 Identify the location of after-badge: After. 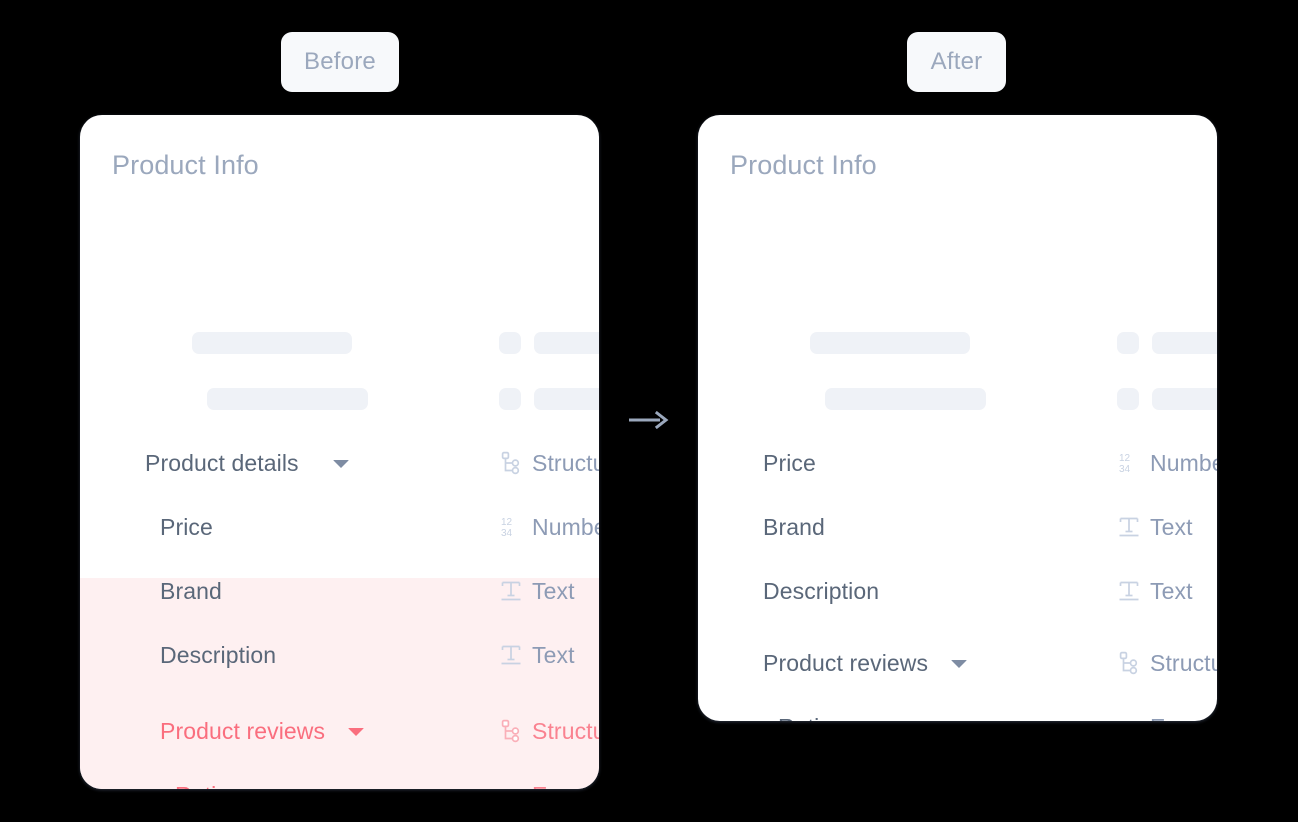
(956, 62).